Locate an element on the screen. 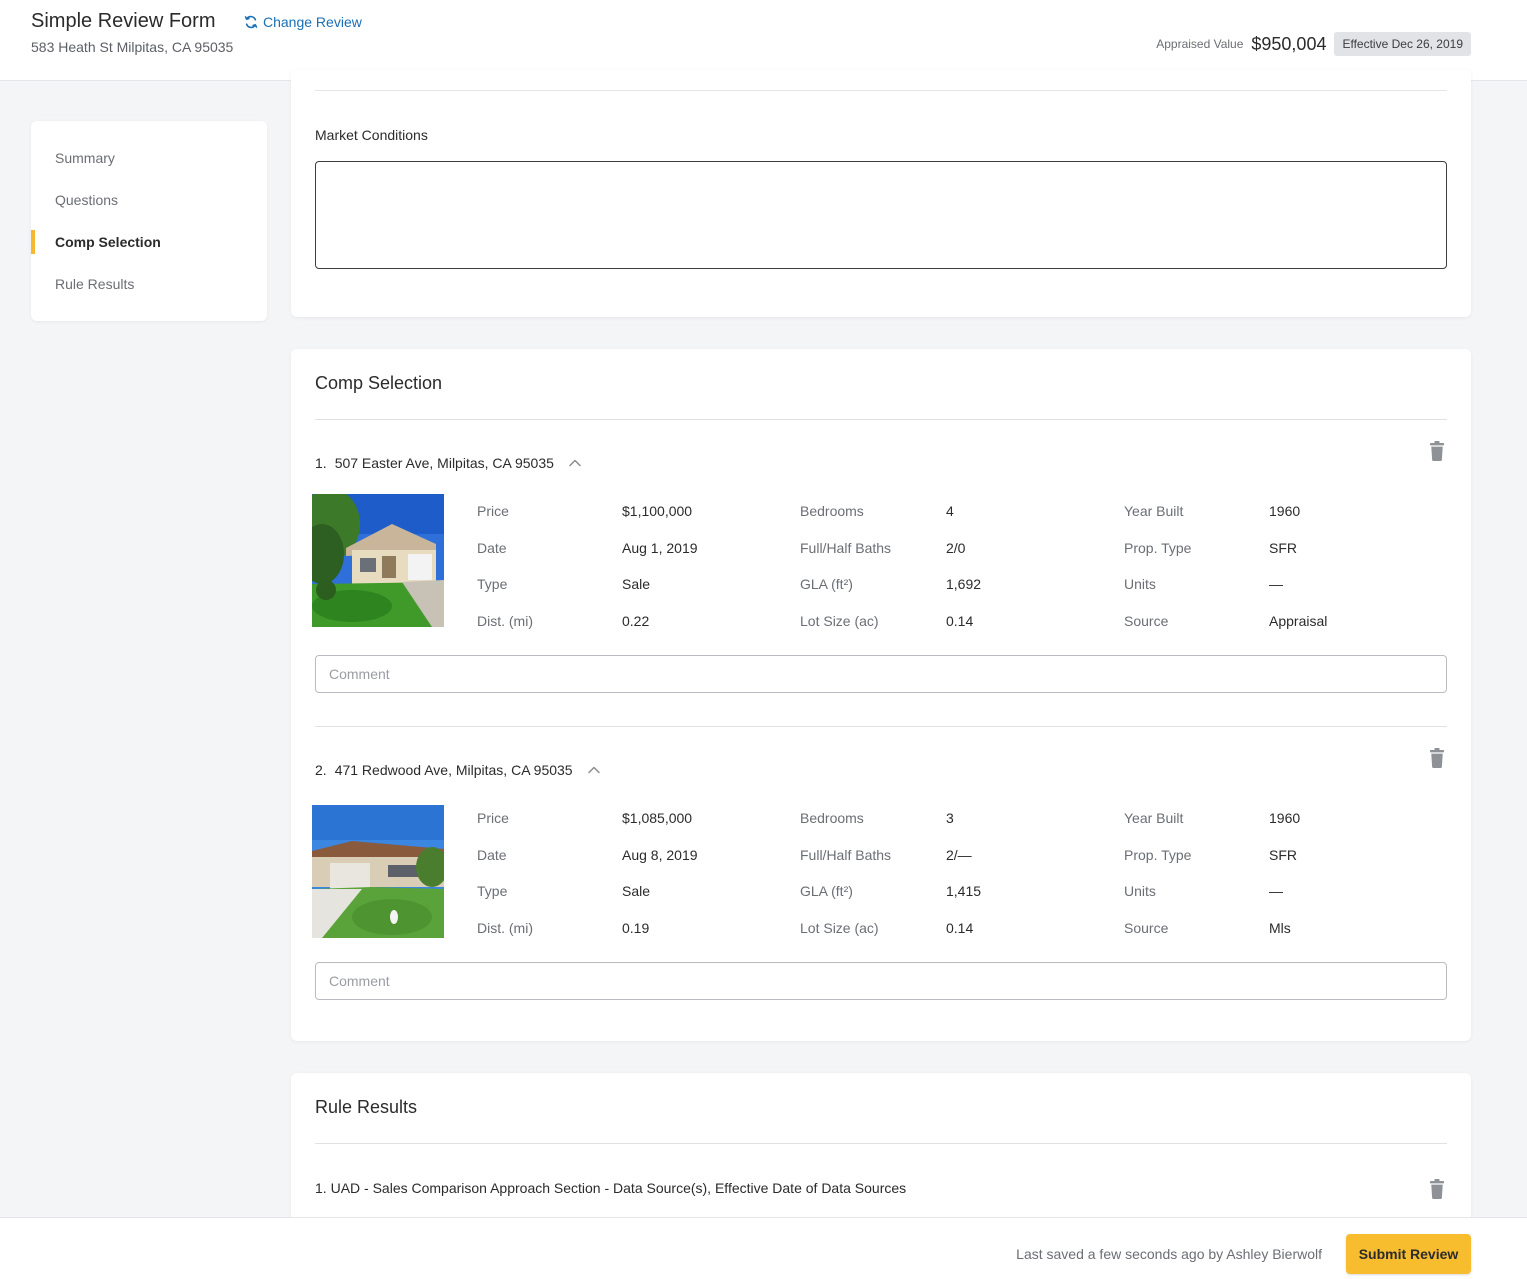  comp-header: 1. 507 Easter Ave, Milpitas, CA 95035 is located at coordinates (448, 463).